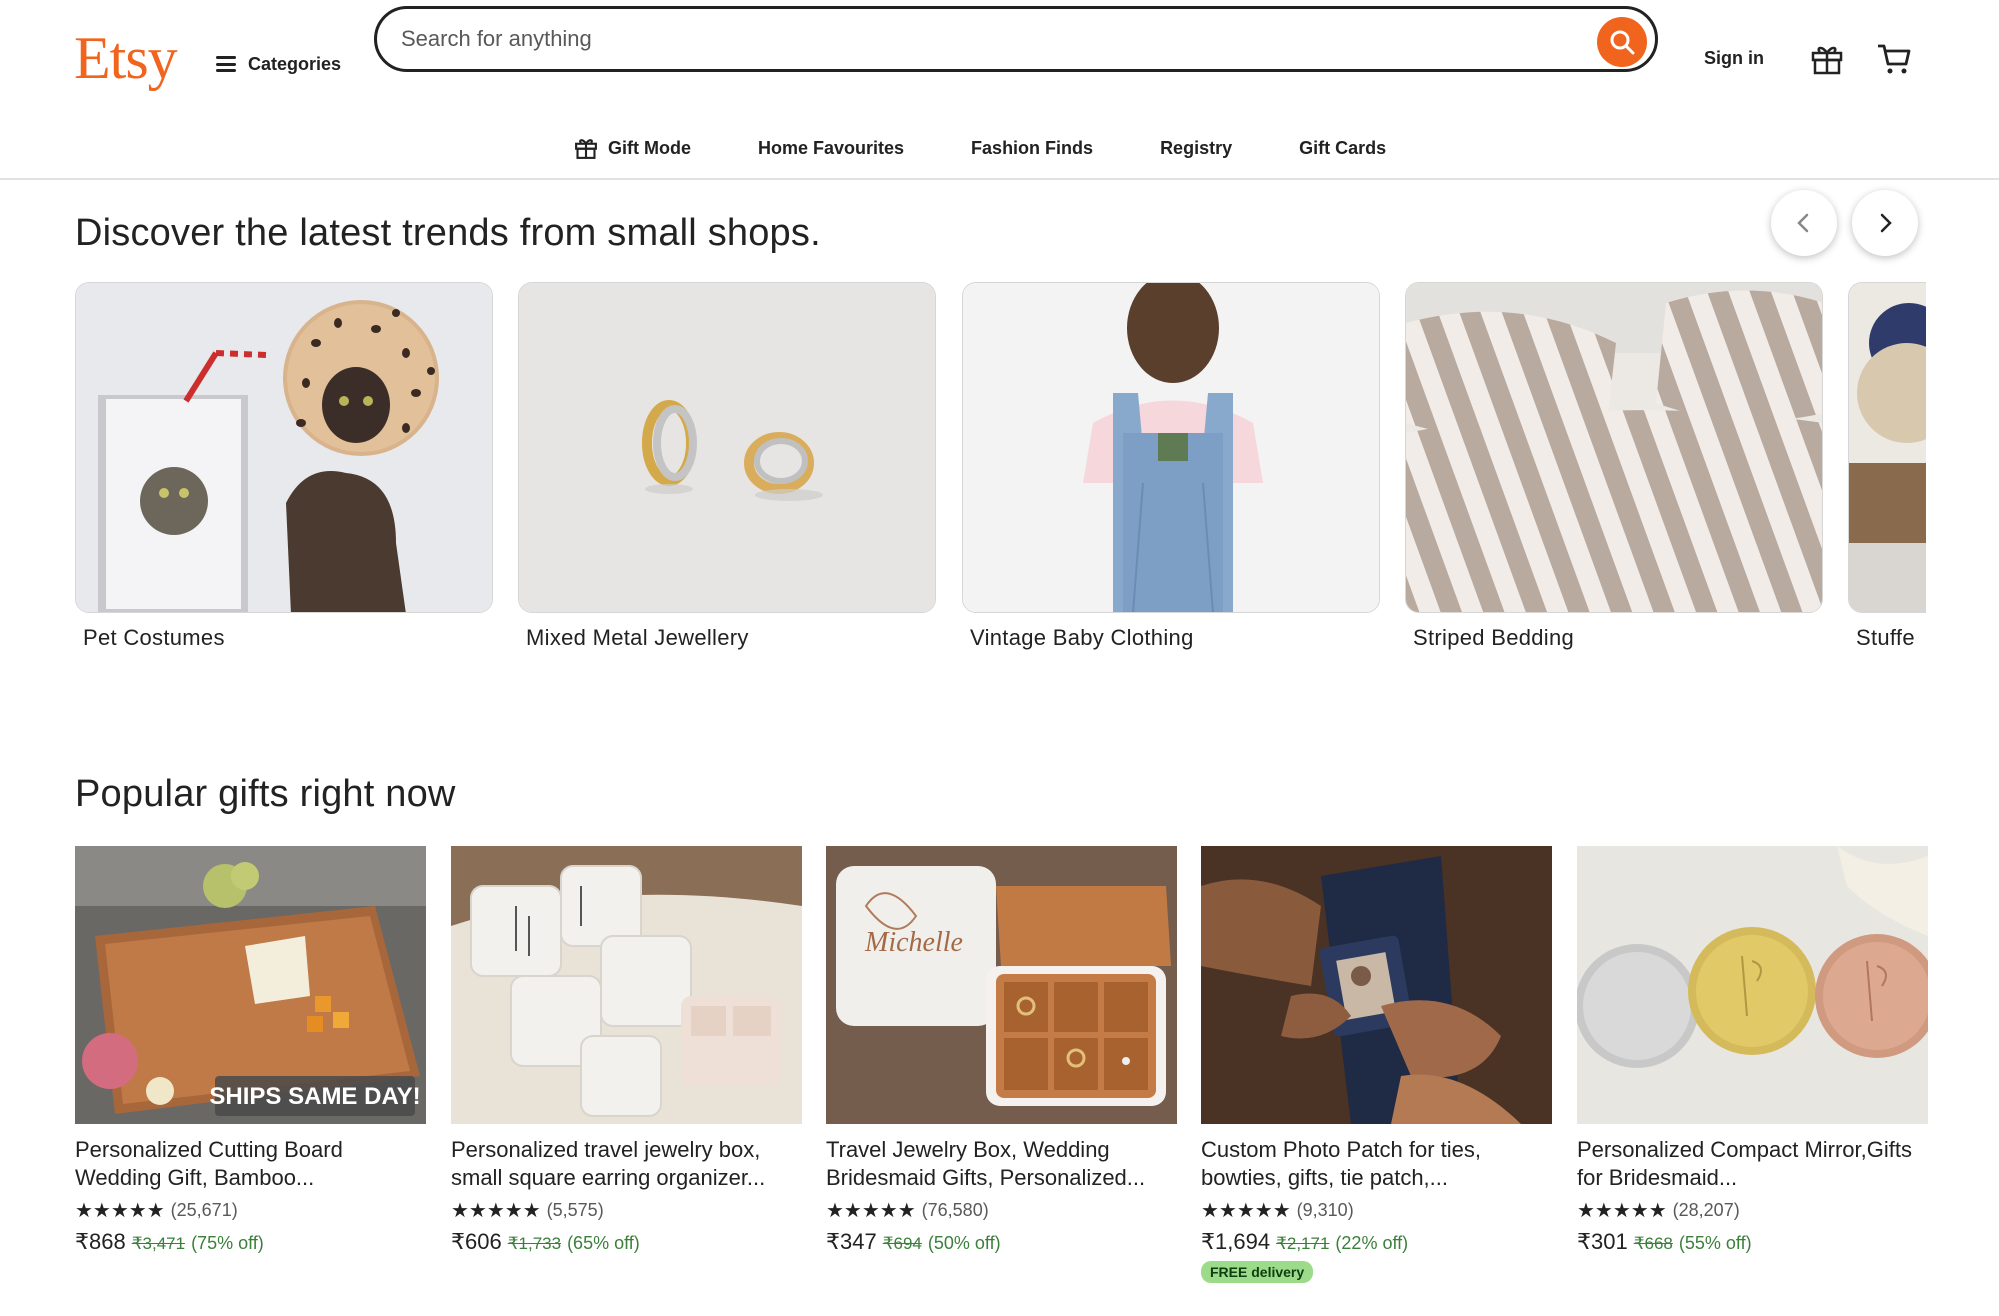  What do you see at coordinates (1082, 637) in the screenshot?
I see `trend-label: Vintage Baby Clothing` at bounding box center [1082, 637].